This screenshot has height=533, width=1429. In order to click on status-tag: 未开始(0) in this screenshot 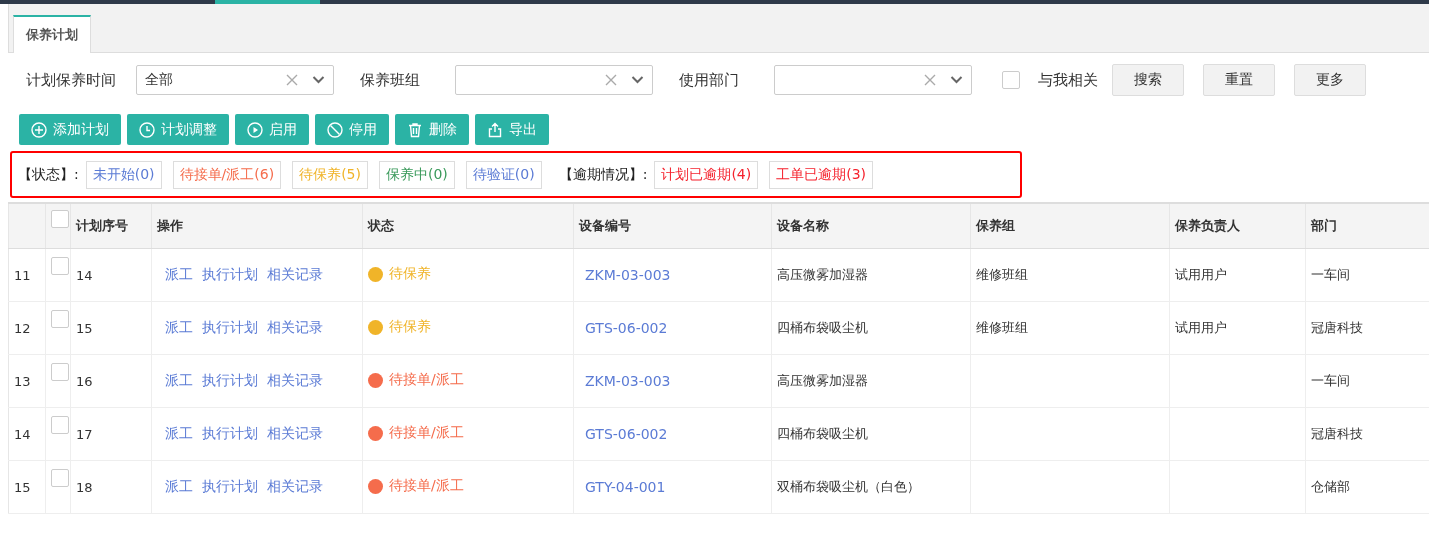, I will do `click(123, 174)`.